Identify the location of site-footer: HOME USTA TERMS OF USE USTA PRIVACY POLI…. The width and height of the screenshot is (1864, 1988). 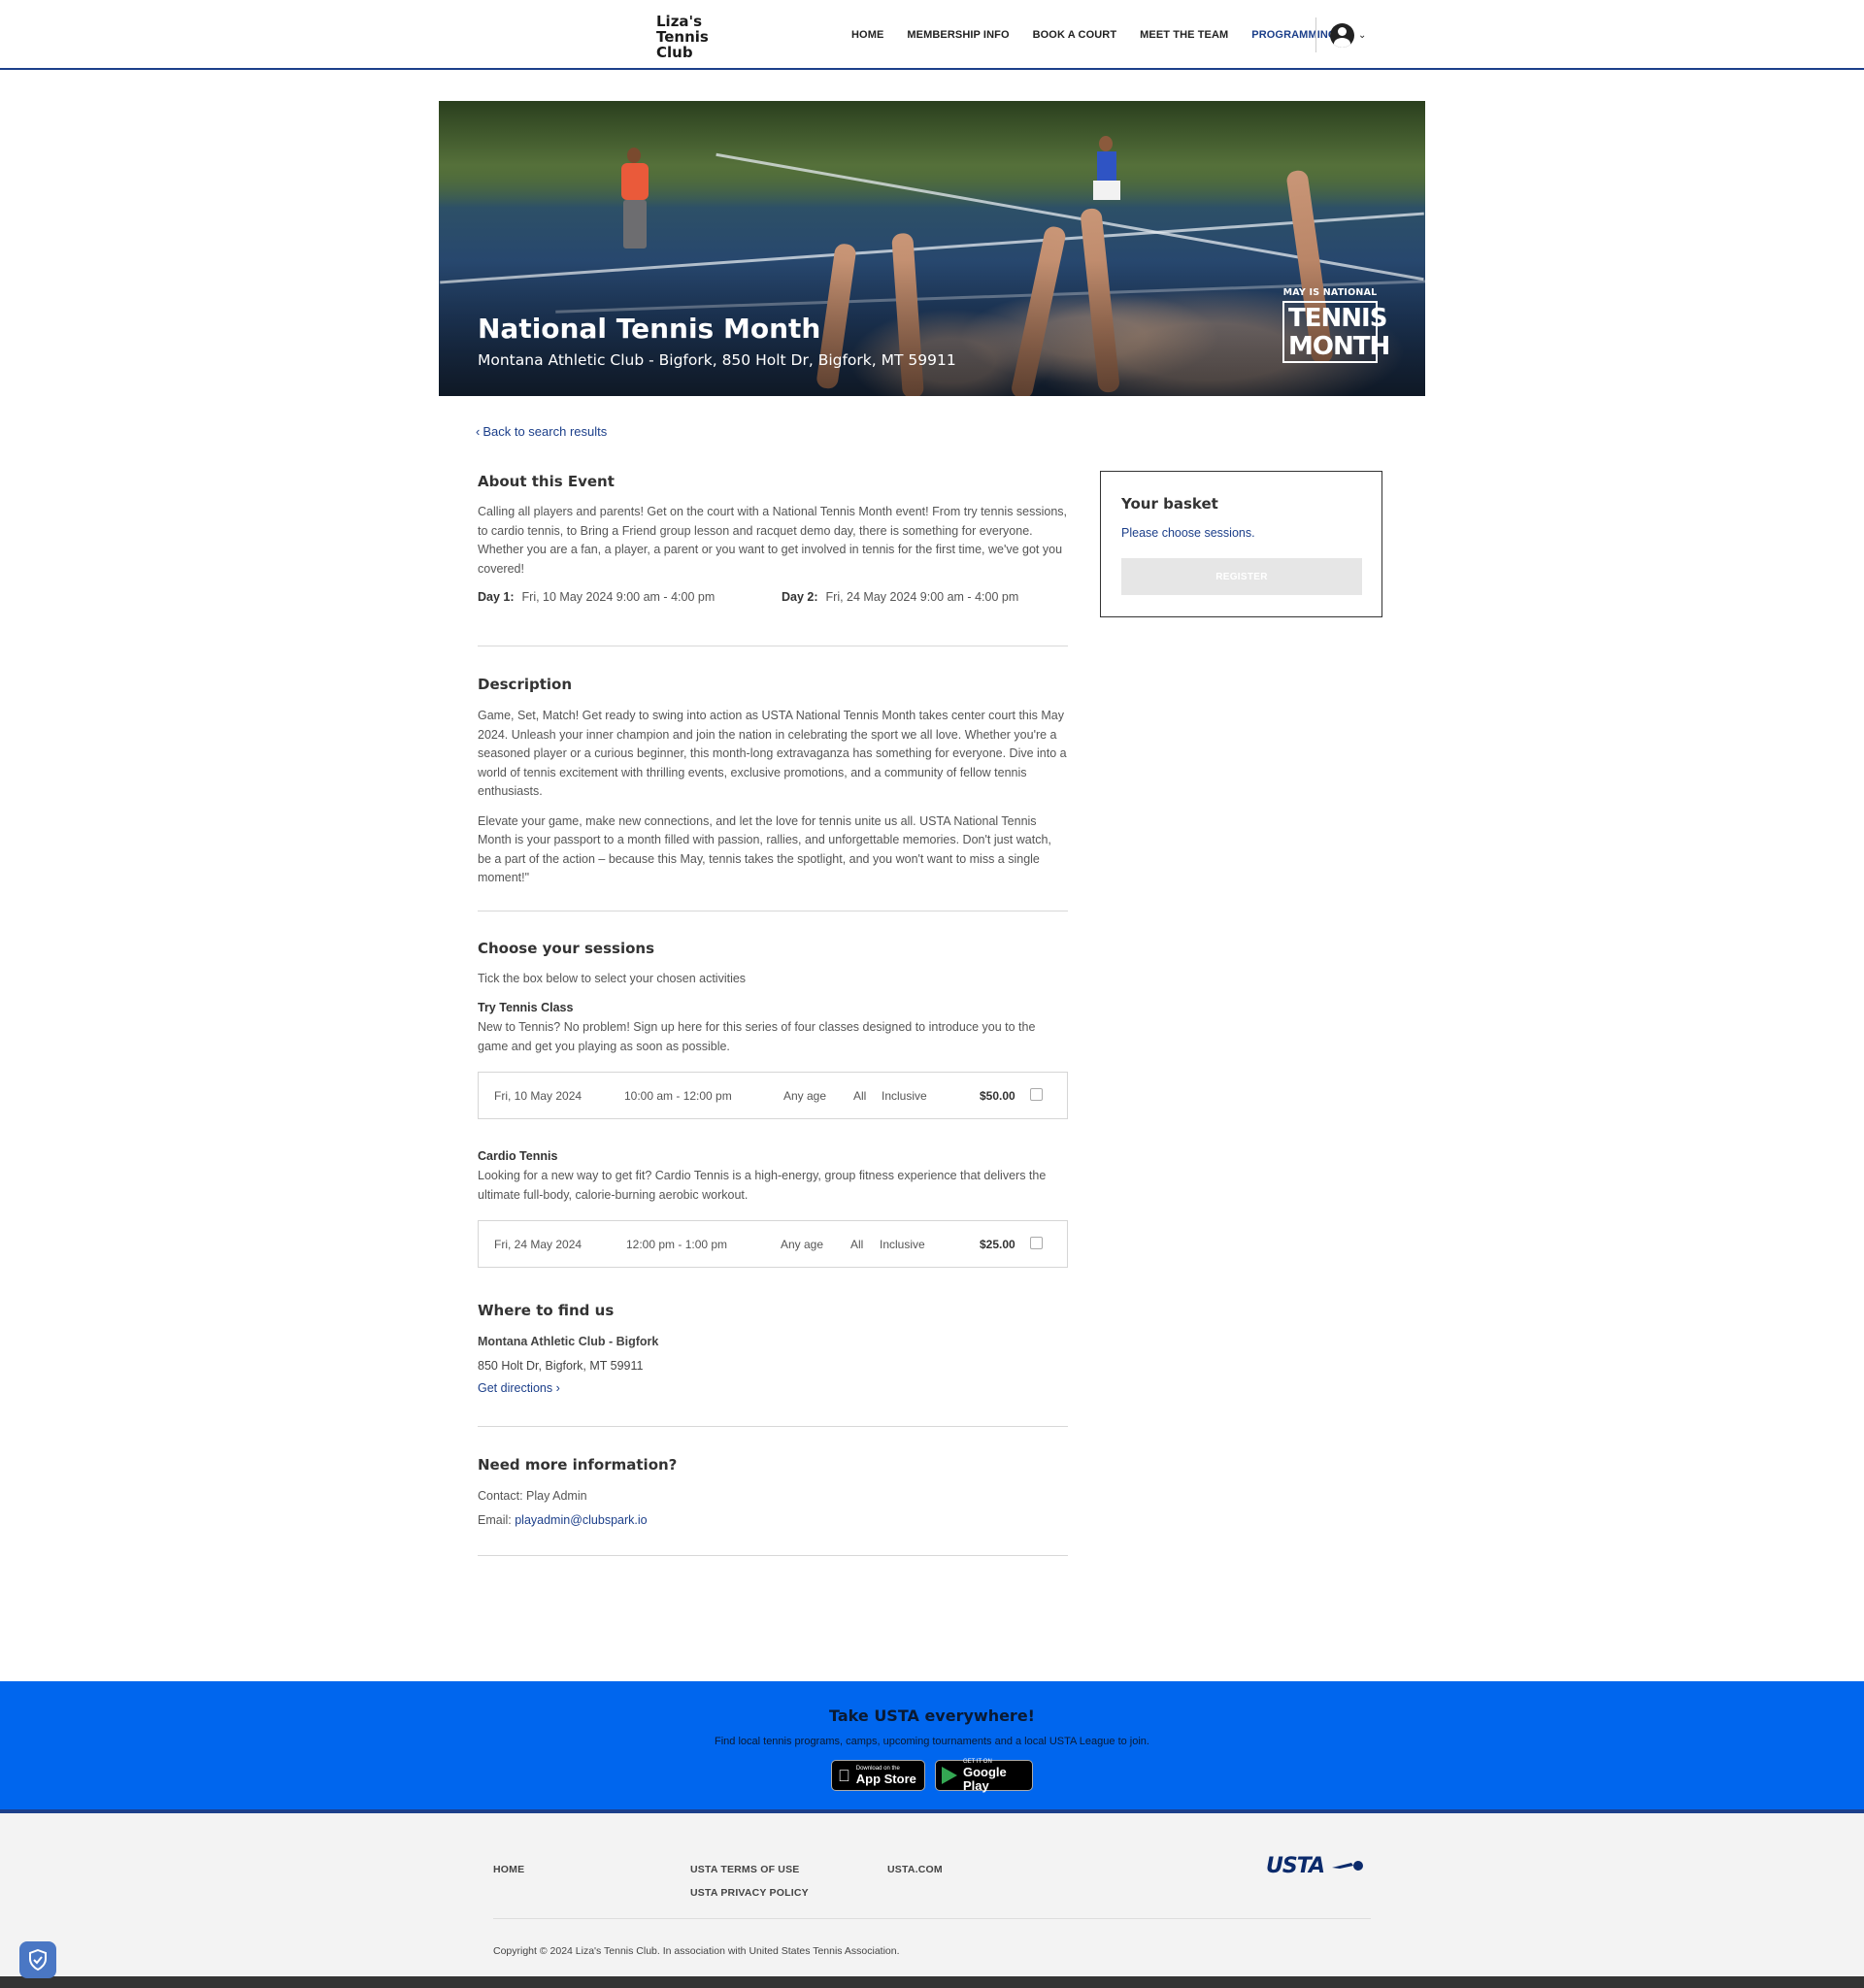
(932, 1894).